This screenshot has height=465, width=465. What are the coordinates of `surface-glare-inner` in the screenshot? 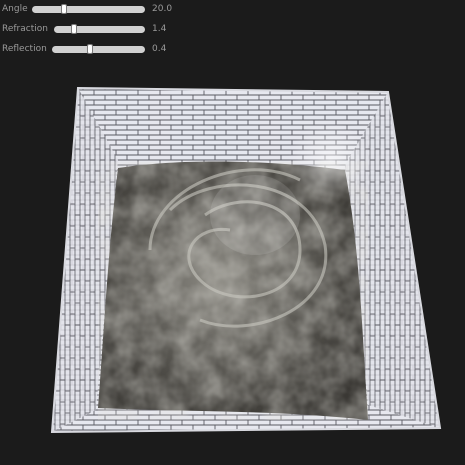 It's located at (255, 215).